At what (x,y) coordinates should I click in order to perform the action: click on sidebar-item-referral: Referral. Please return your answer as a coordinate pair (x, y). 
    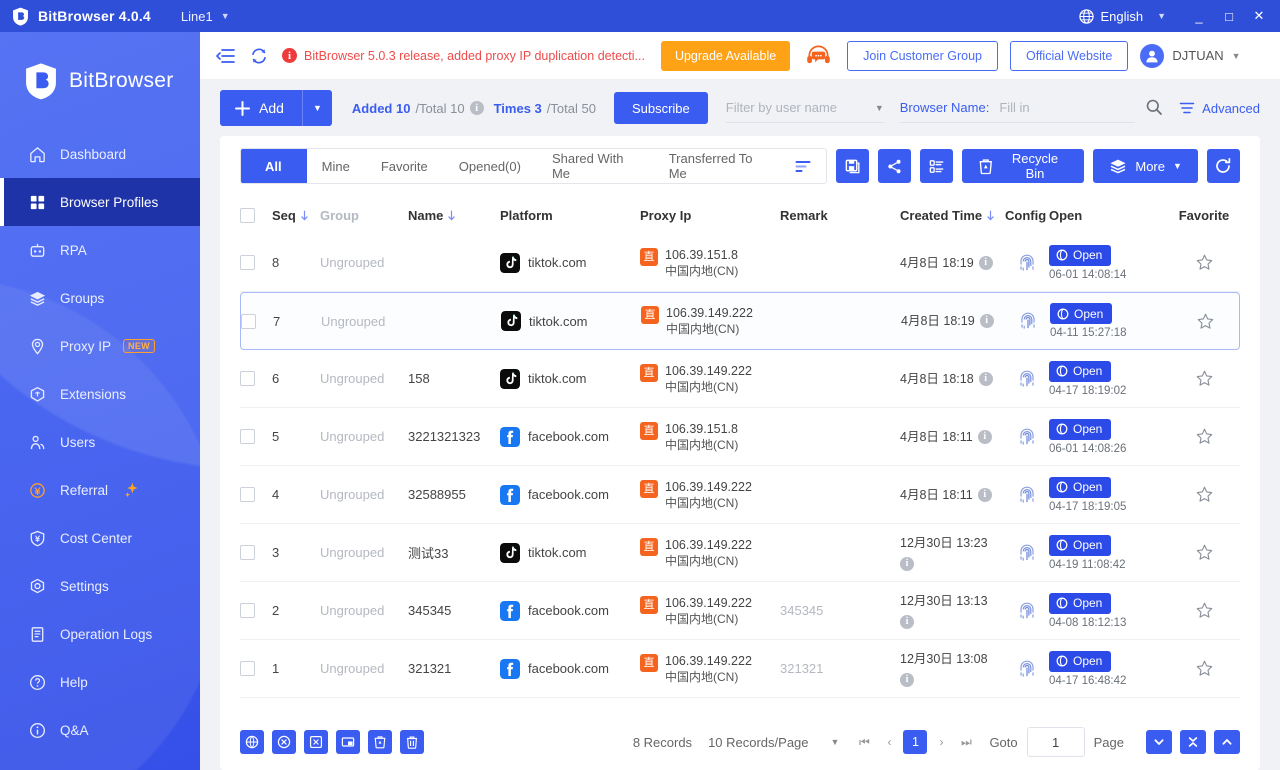
    Looking at the image, I should click on (100, 490).